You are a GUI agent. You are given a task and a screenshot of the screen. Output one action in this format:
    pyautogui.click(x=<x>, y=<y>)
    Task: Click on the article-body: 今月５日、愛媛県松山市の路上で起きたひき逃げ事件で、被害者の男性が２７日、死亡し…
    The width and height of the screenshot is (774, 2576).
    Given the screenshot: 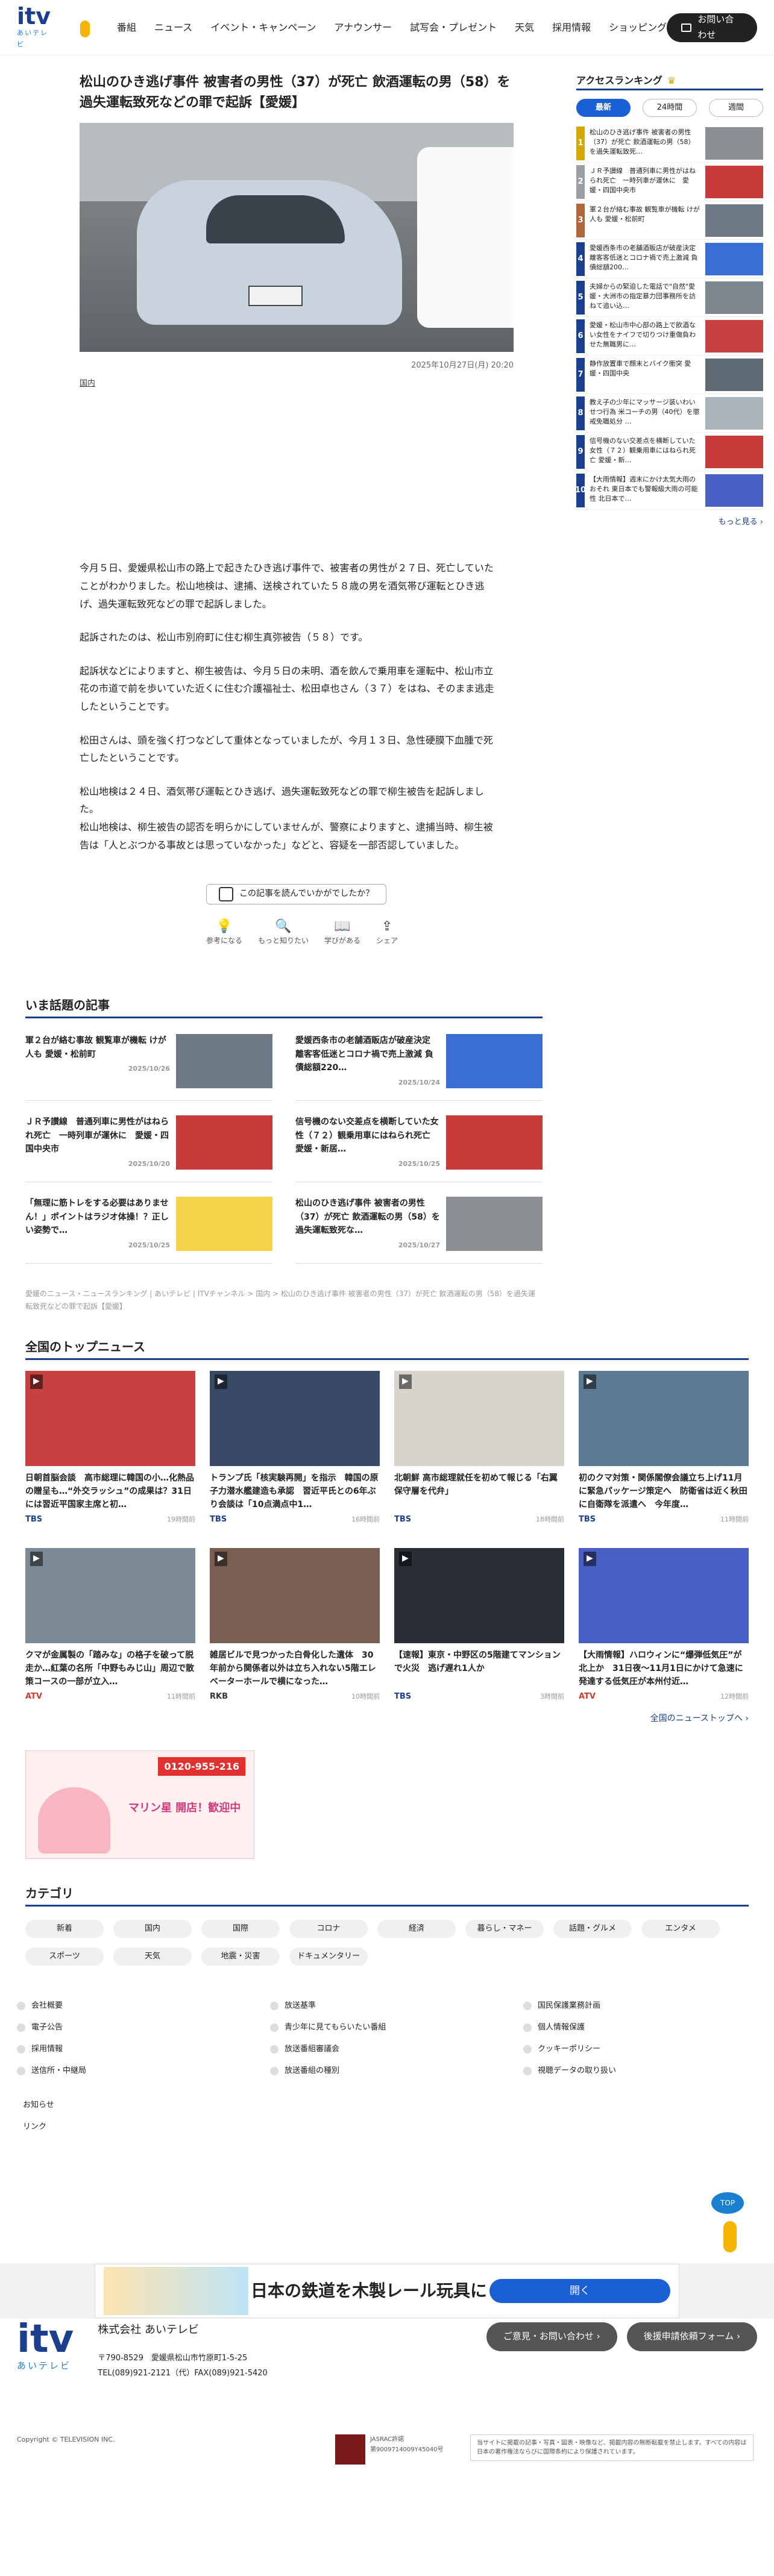 What is the action you would take?
    pyautogui.click(x=288, y=706)
    